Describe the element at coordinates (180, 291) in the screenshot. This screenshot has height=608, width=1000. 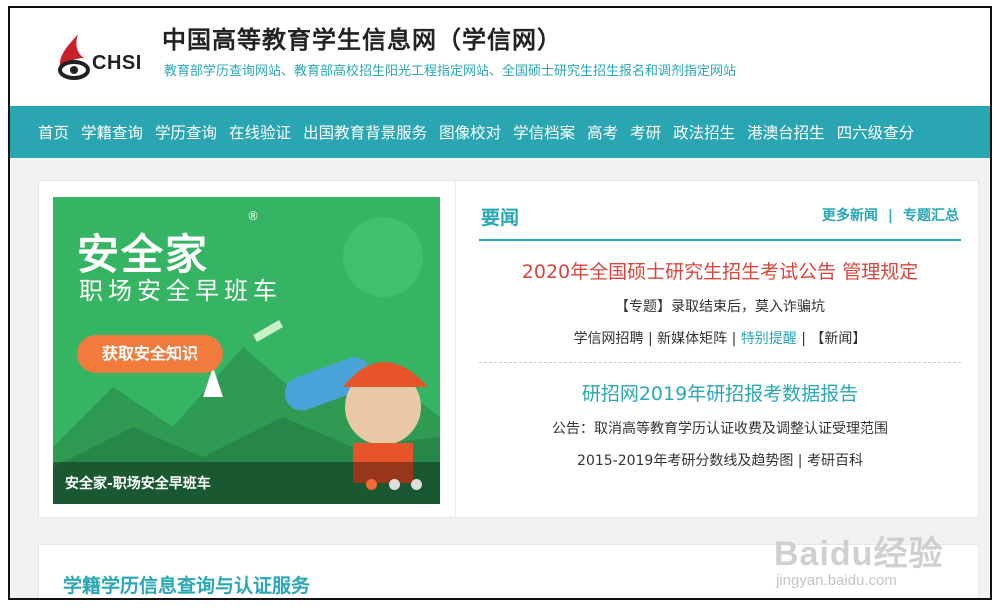
I see `banner-slogan: 职场安全早班车` at that location.